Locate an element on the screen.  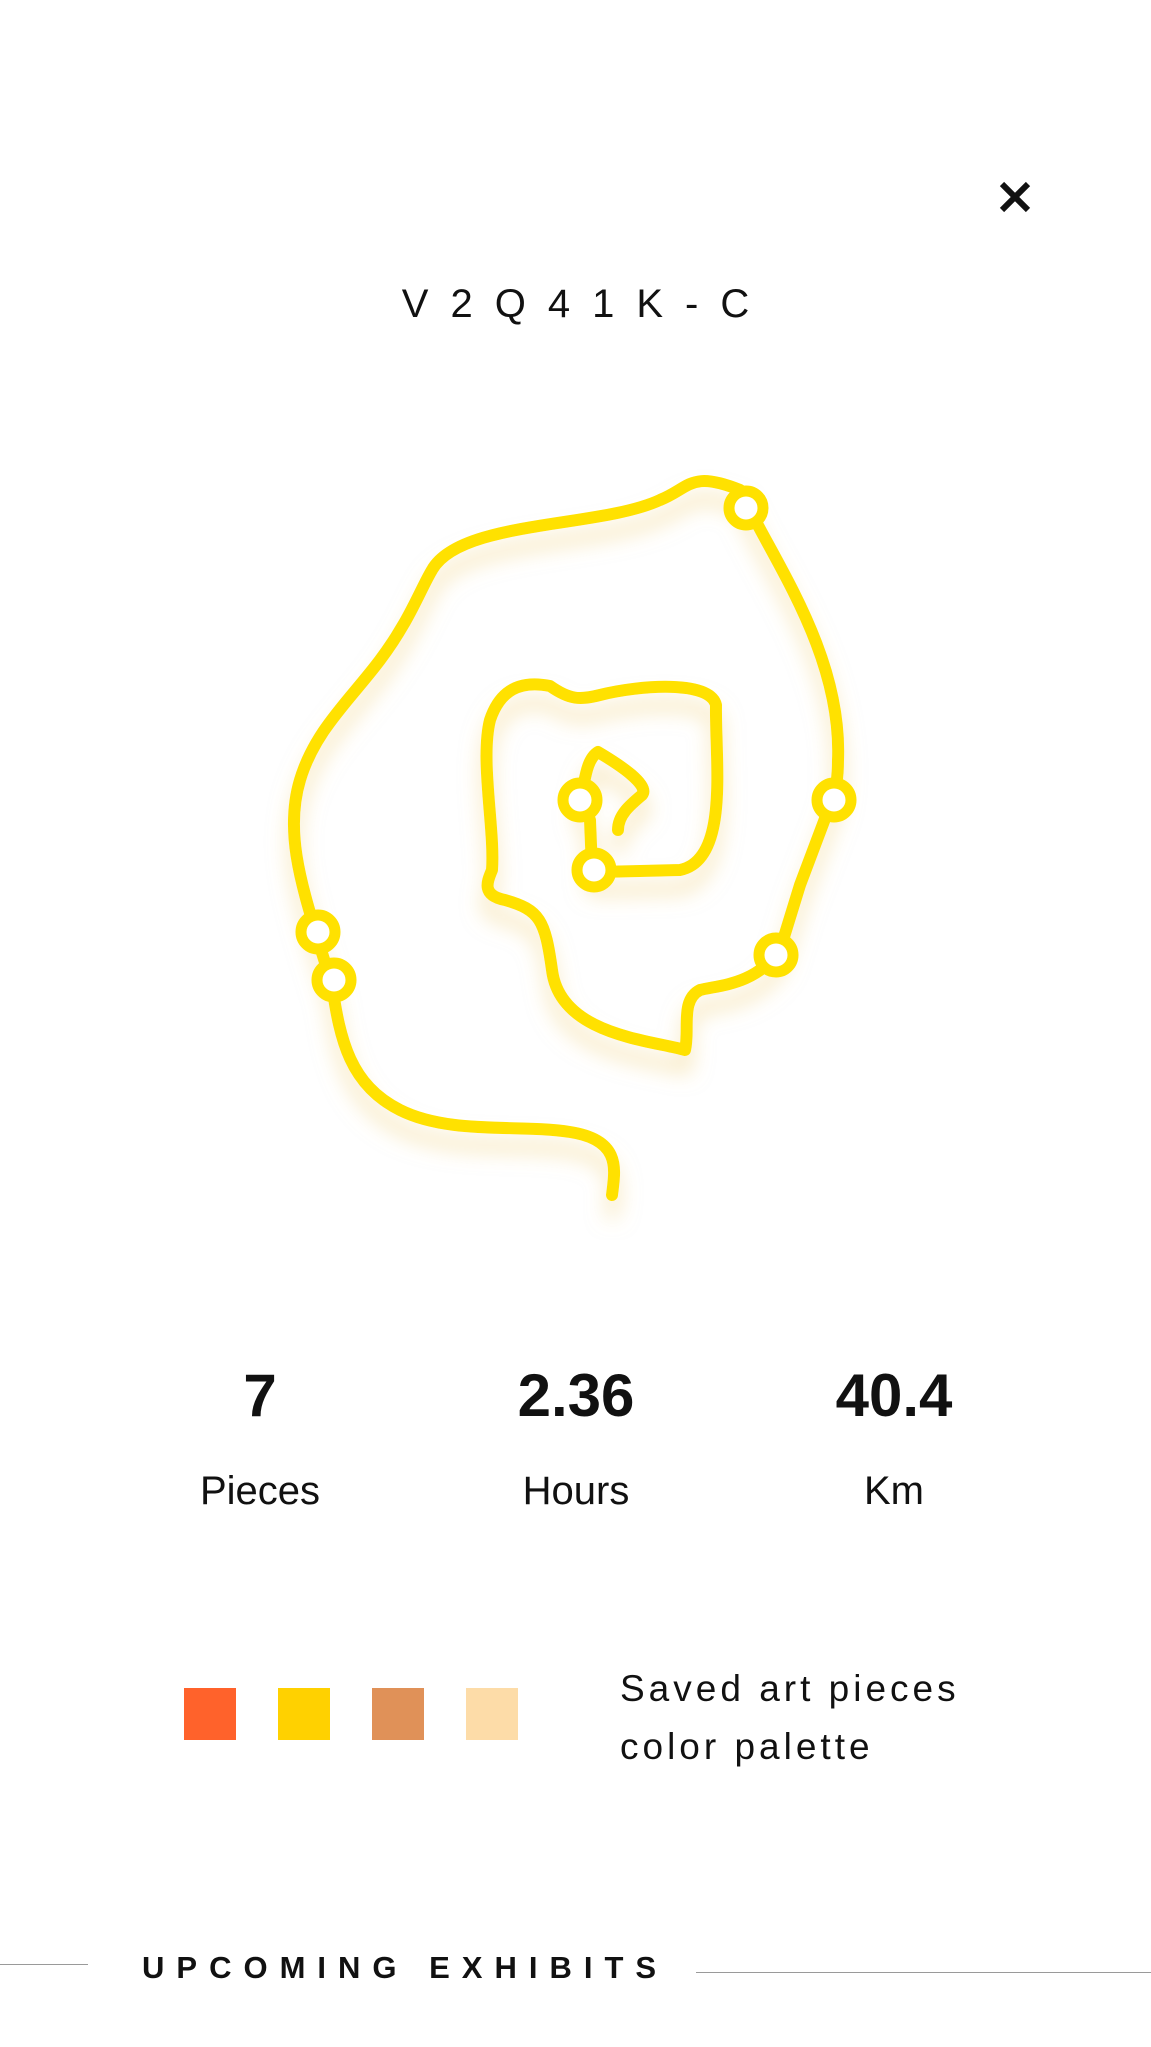
color-palette is located at coordinates (351, 1714).